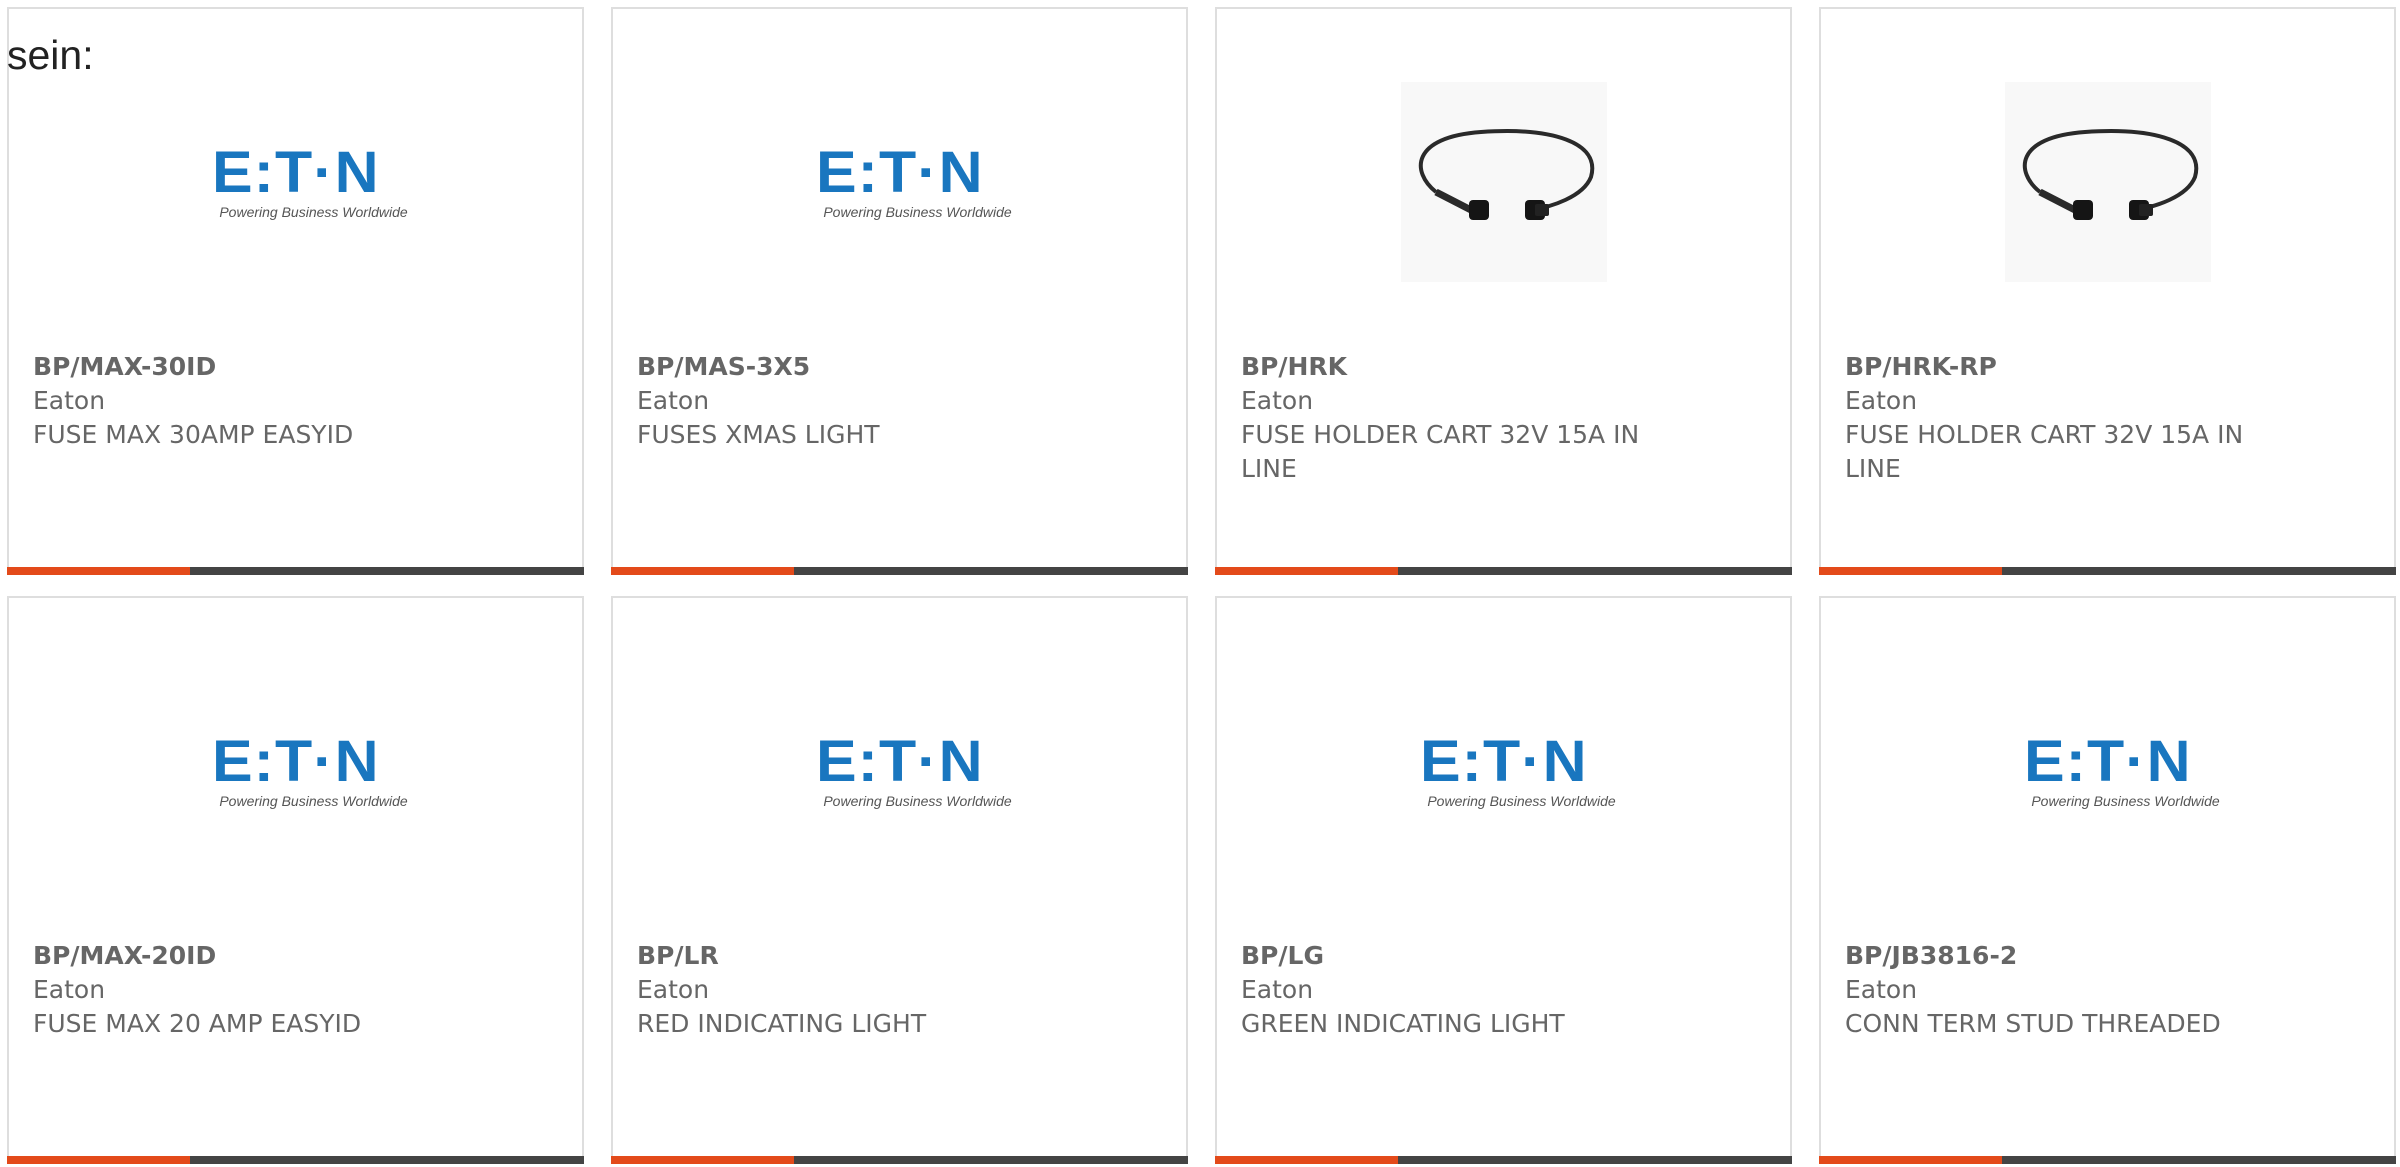 The image size is (2400, 1167). Describe the element at coordinates (847, 367) in the screenshot. I see `part-number-link: BP/MAS-3X5` at that location.